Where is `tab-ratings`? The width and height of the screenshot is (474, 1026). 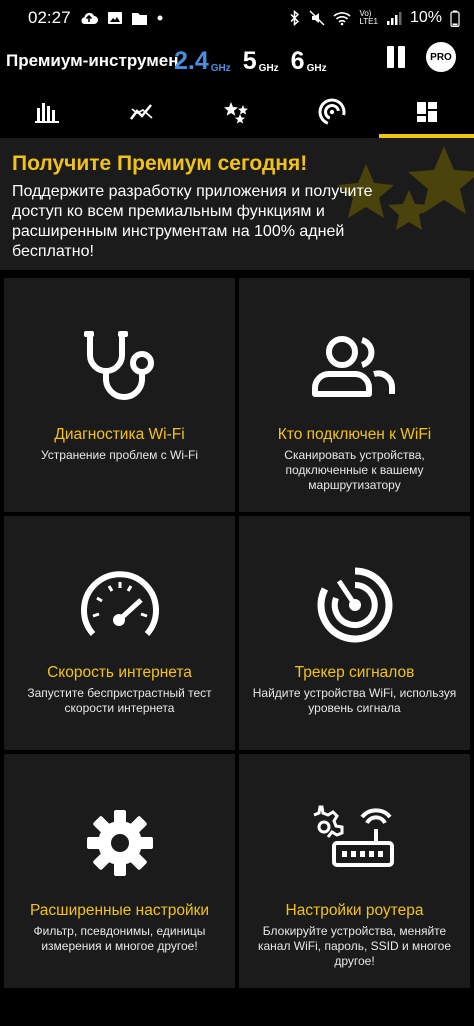
tab-ratings is located at coordinates (237, 112).